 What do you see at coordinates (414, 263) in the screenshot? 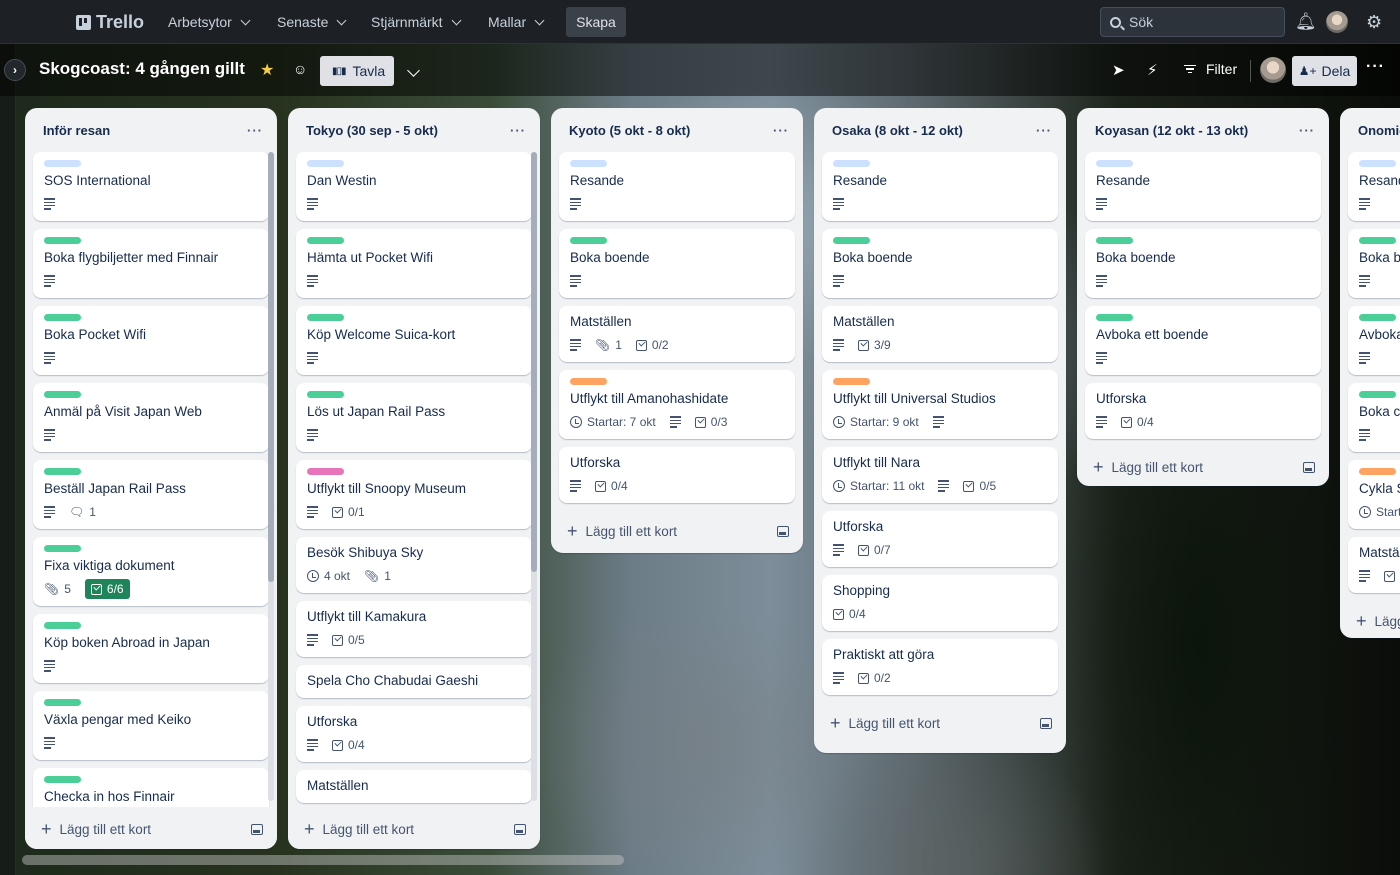
I see `card: Hämta ut Pocket Wifi` at bounding box center [414, 263].